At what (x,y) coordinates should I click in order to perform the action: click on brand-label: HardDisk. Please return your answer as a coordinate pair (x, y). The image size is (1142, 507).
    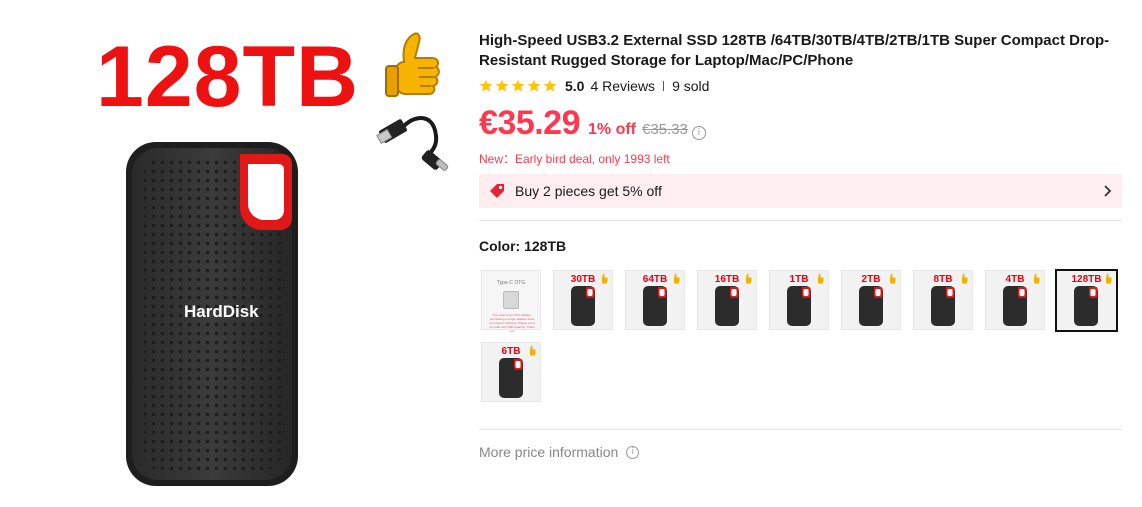
    Looking at the image, I should click on (221, 311).